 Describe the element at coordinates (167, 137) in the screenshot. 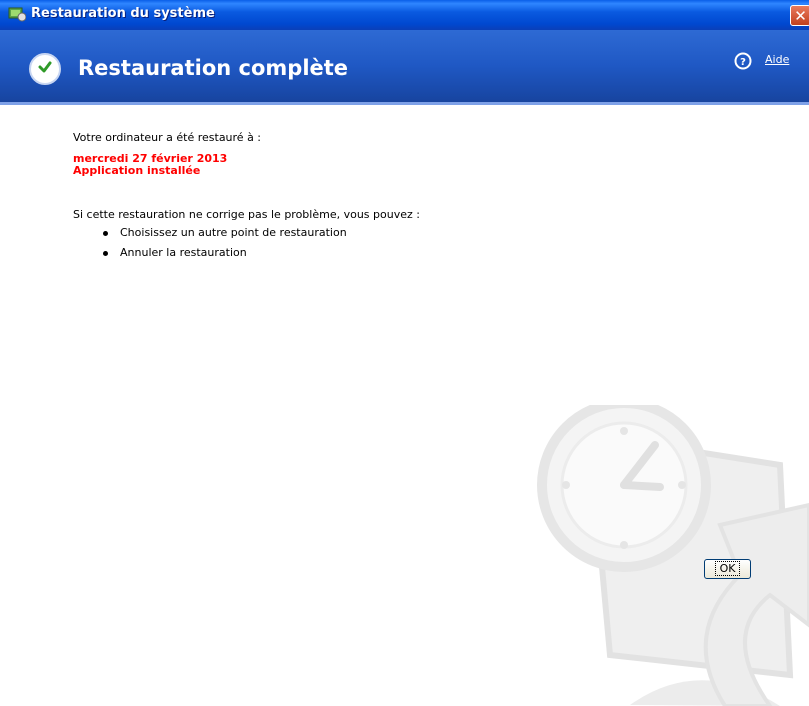

I see `restored-label: Votre ordinateur a été restauré à :` at that location.